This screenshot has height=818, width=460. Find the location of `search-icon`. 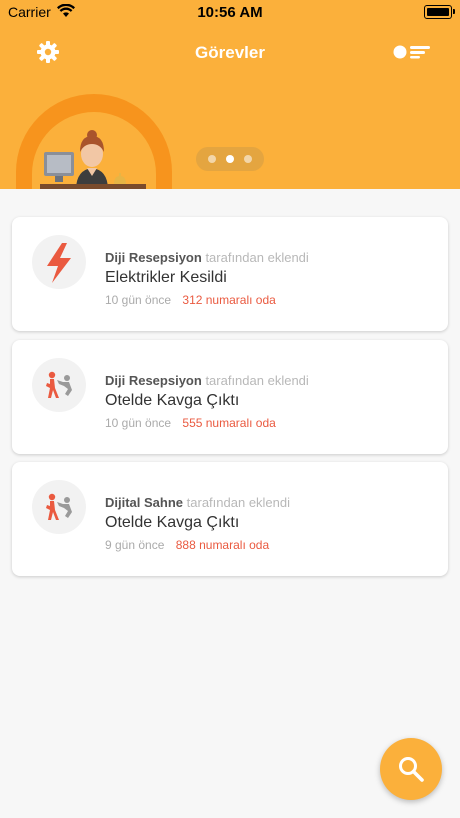

search-icon is located at coordinates (411, 769).